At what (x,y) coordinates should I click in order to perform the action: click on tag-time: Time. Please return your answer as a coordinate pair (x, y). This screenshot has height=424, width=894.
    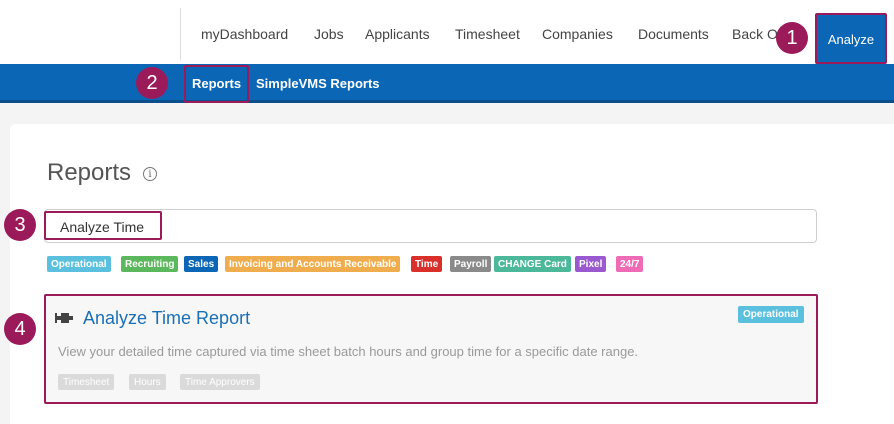
    Looking at the image, I should click on (427, 264).